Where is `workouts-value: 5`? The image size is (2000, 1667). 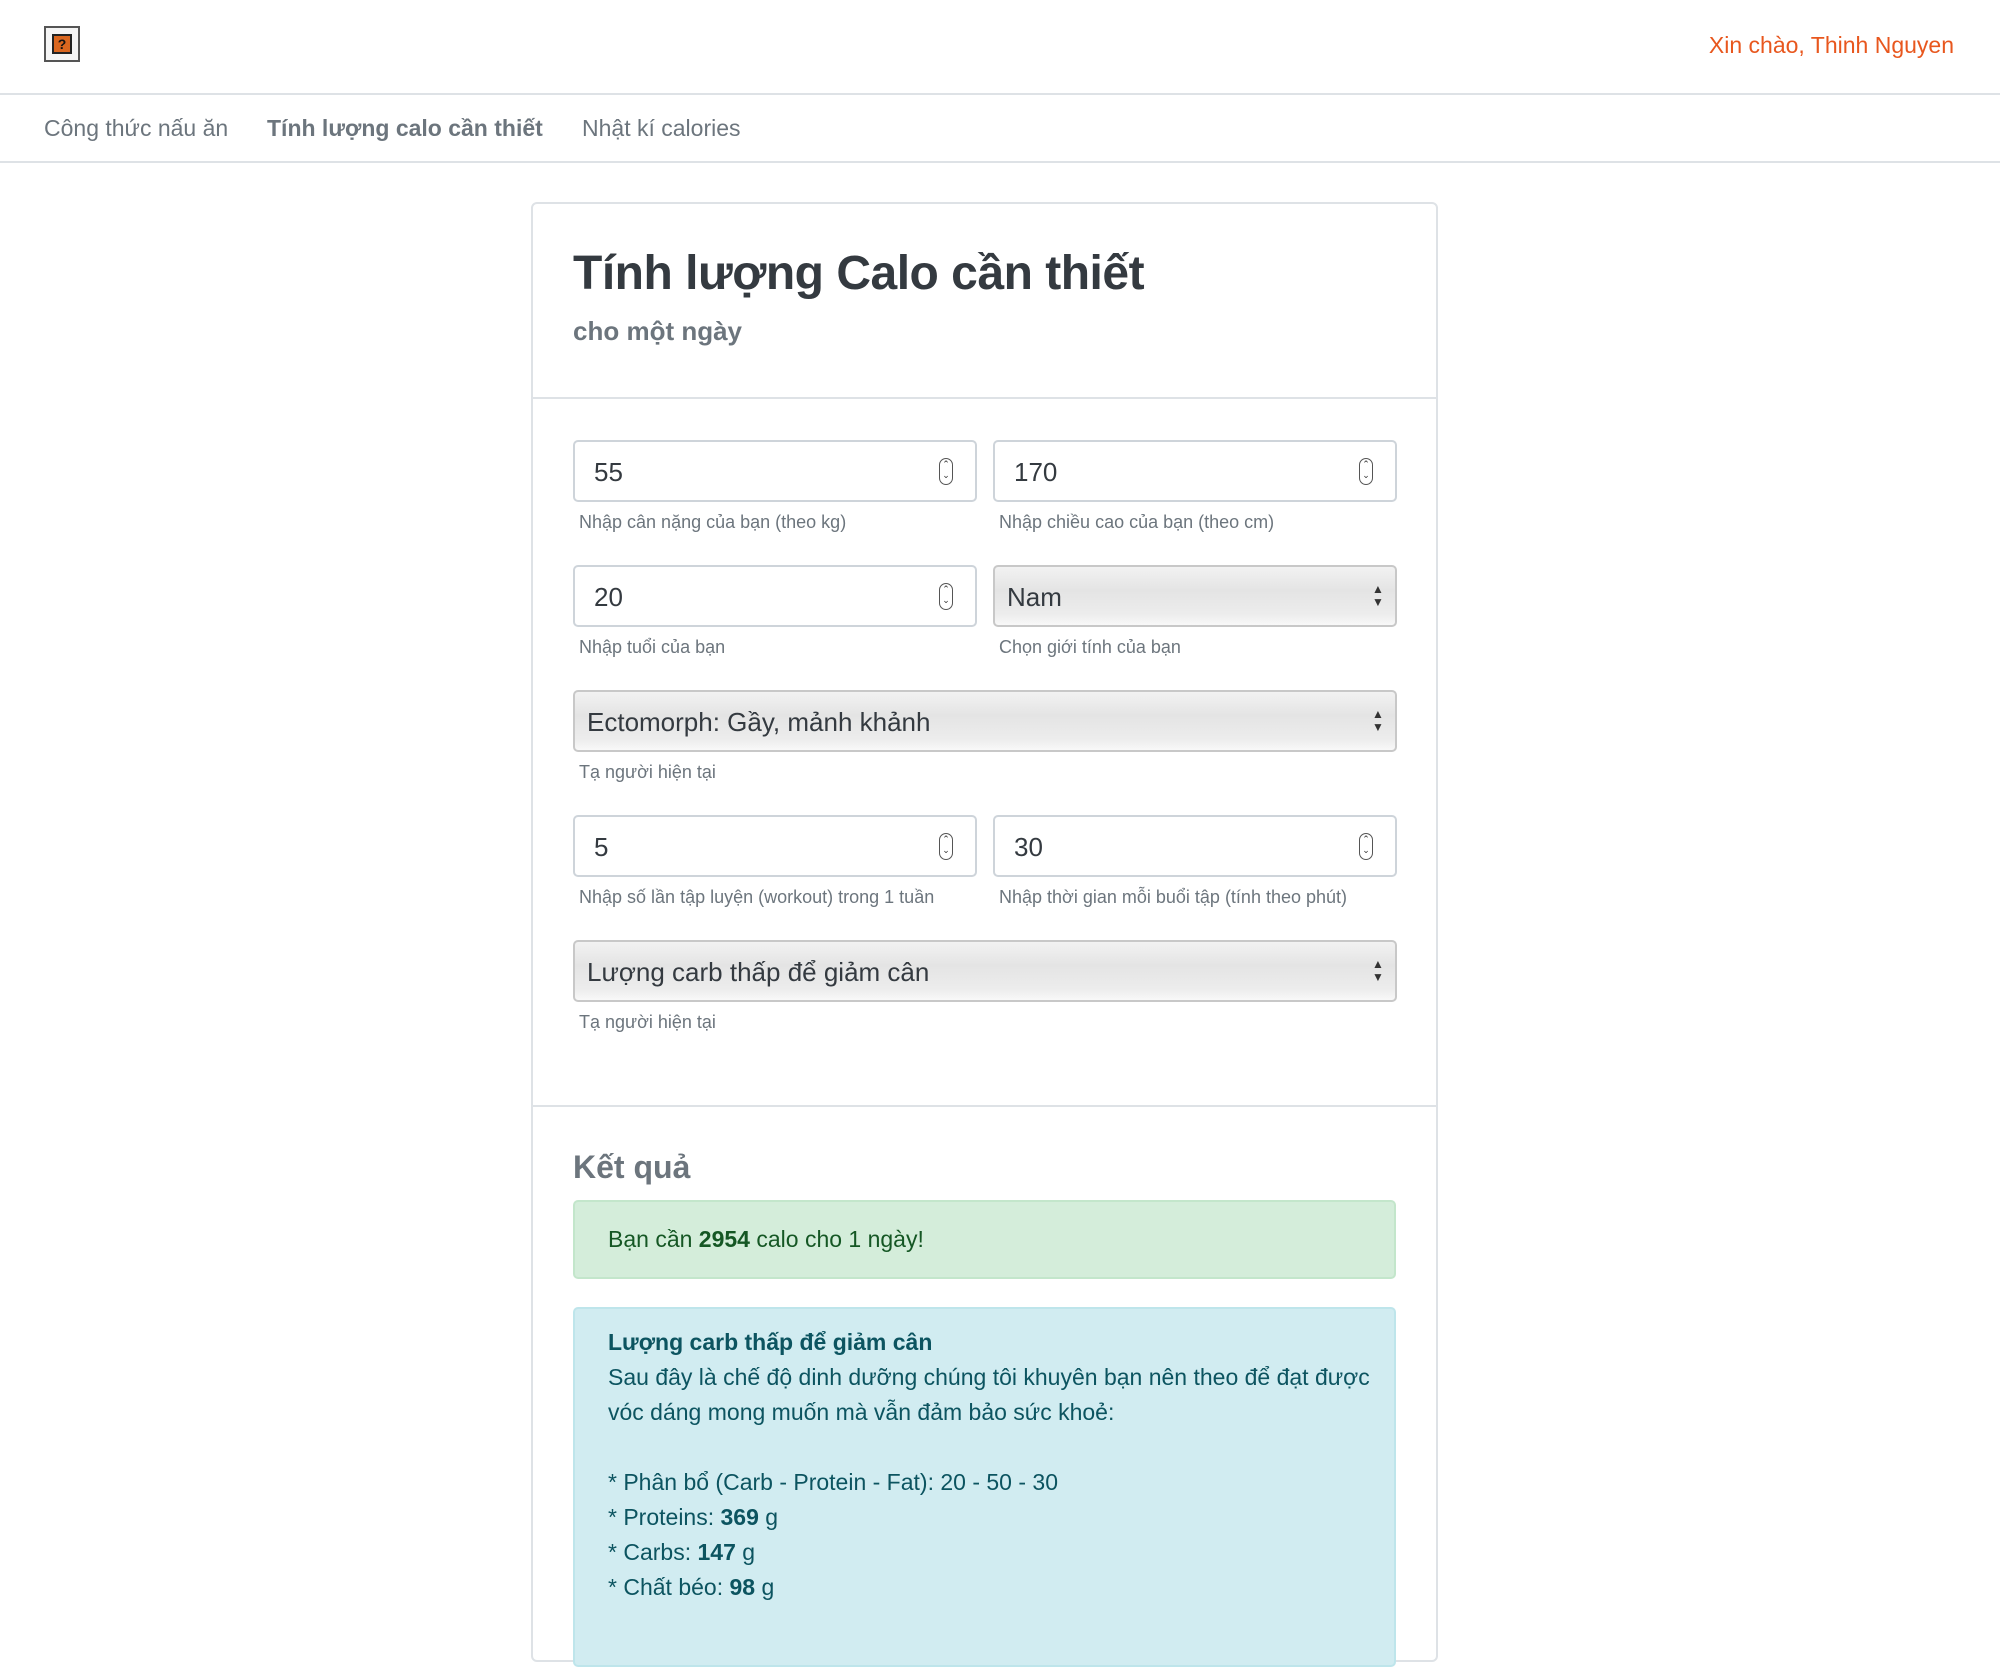
workouts-value: 5 is located at coordinates (601, 847).